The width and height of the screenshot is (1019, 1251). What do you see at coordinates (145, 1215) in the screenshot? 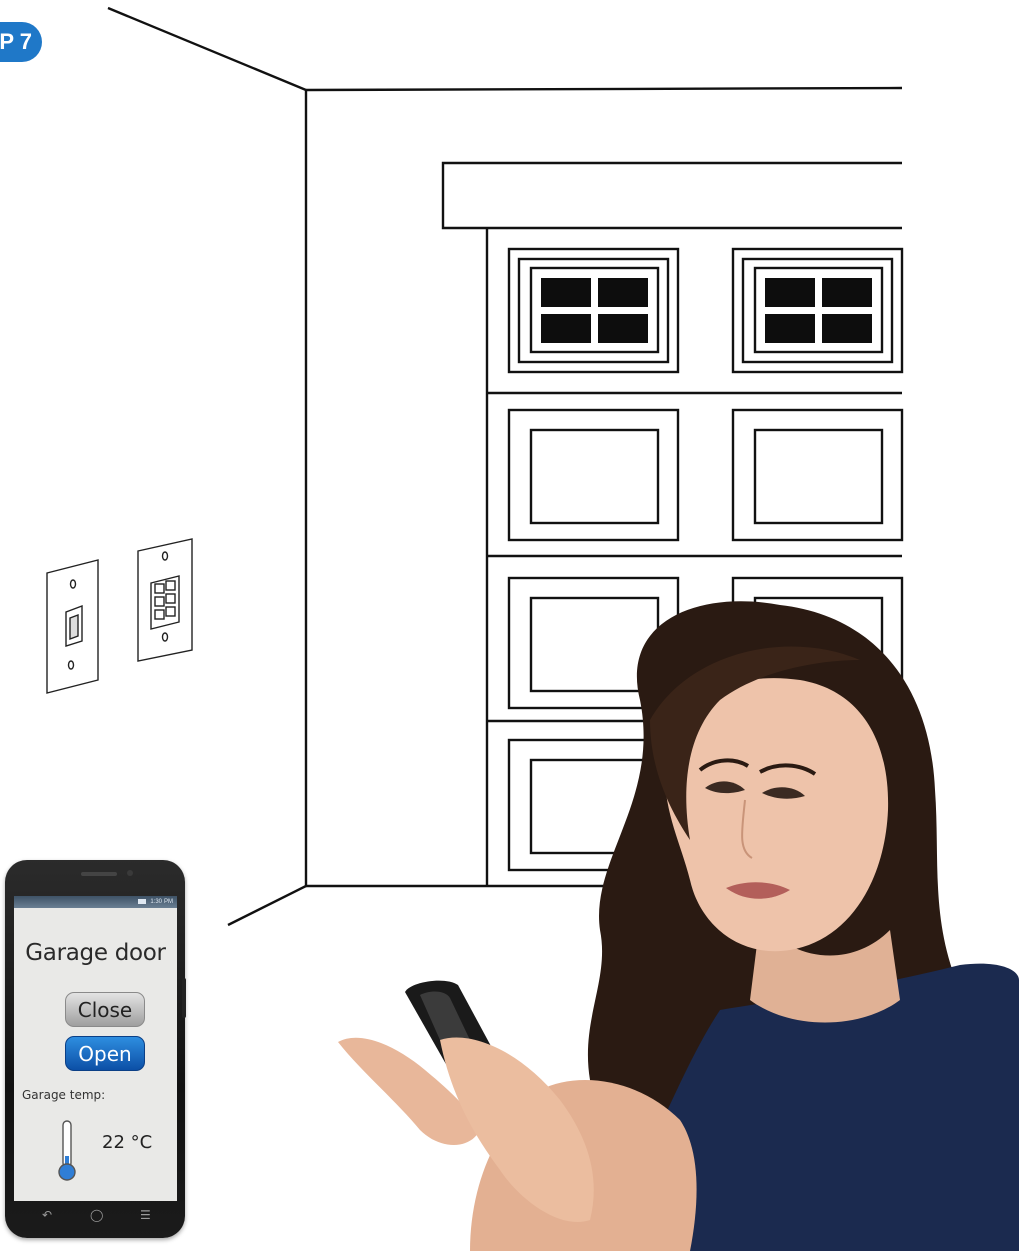
I see `menu-icon: ☰` at bounding box center [145, 1215].